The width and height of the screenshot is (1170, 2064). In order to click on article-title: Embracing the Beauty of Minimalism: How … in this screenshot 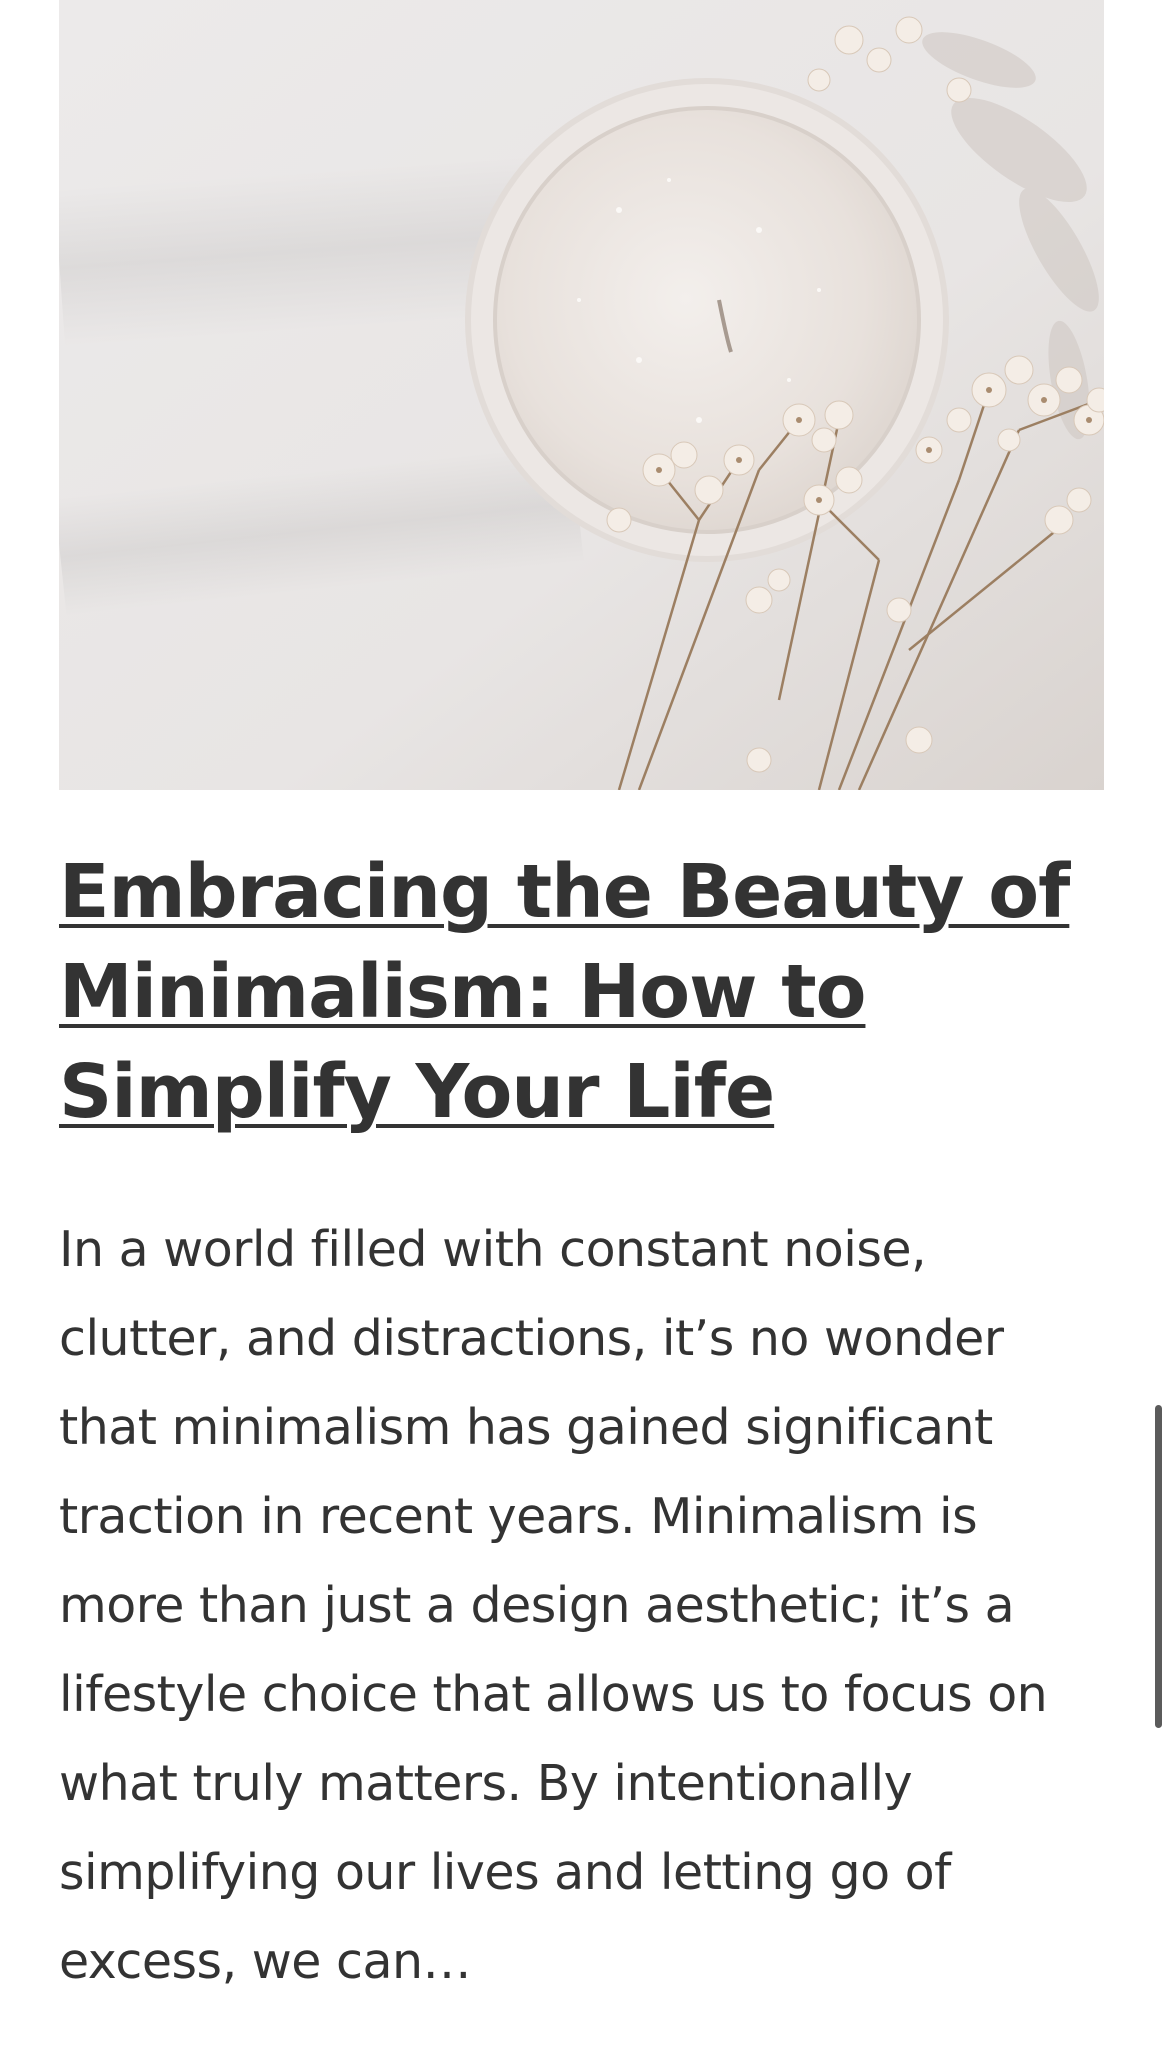, I will do `click(564, 992)`.